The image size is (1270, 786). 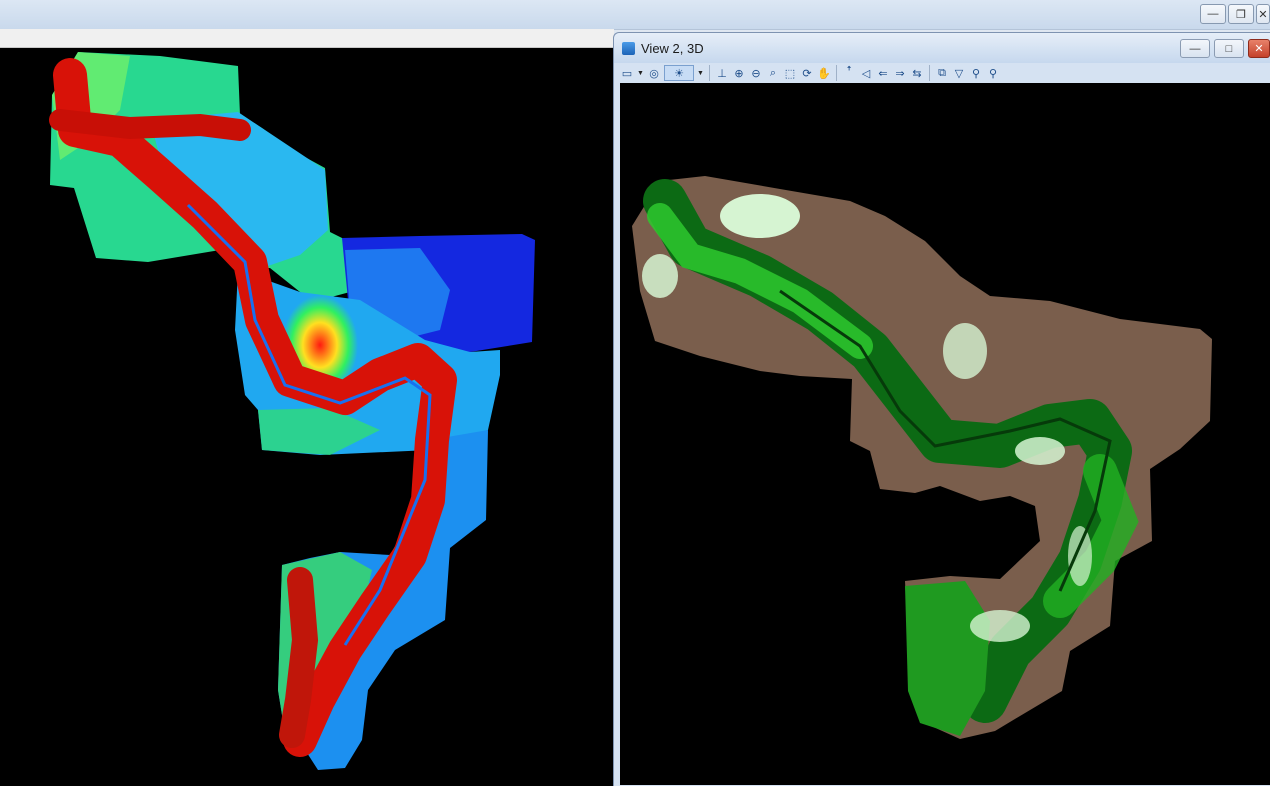 I want to click on update-view-icon: ⊥, so click(x=722, y=73).